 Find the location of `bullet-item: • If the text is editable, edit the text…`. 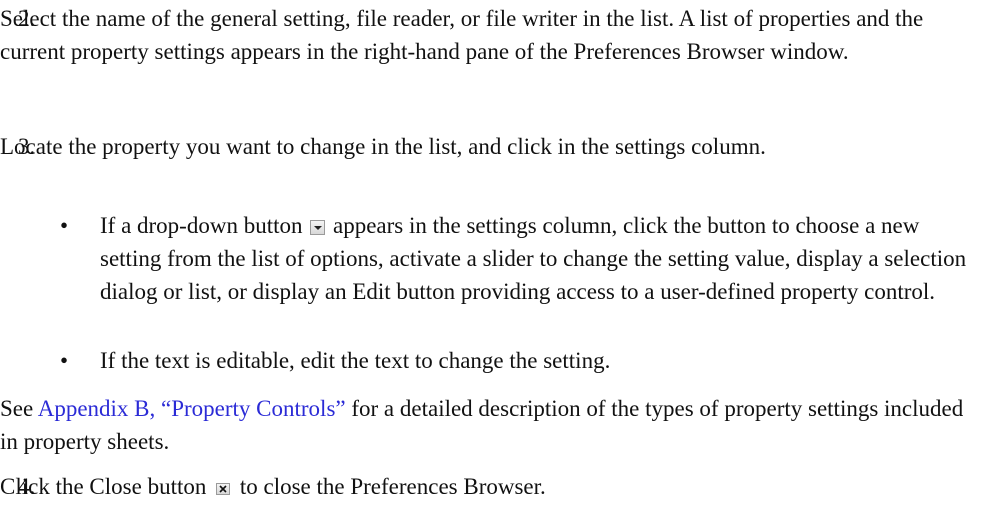

bullet-item: • If the text is editable, edit the text… is located at coordinates (485, 360).